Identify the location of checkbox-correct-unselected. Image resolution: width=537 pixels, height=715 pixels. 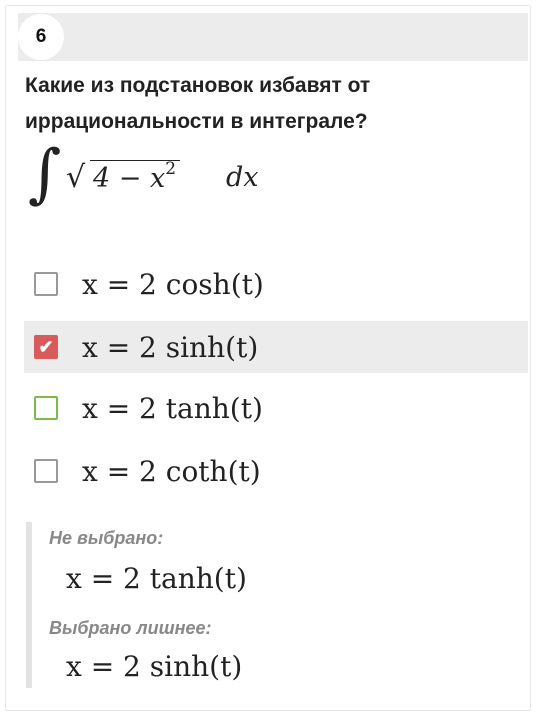
(46, 408).